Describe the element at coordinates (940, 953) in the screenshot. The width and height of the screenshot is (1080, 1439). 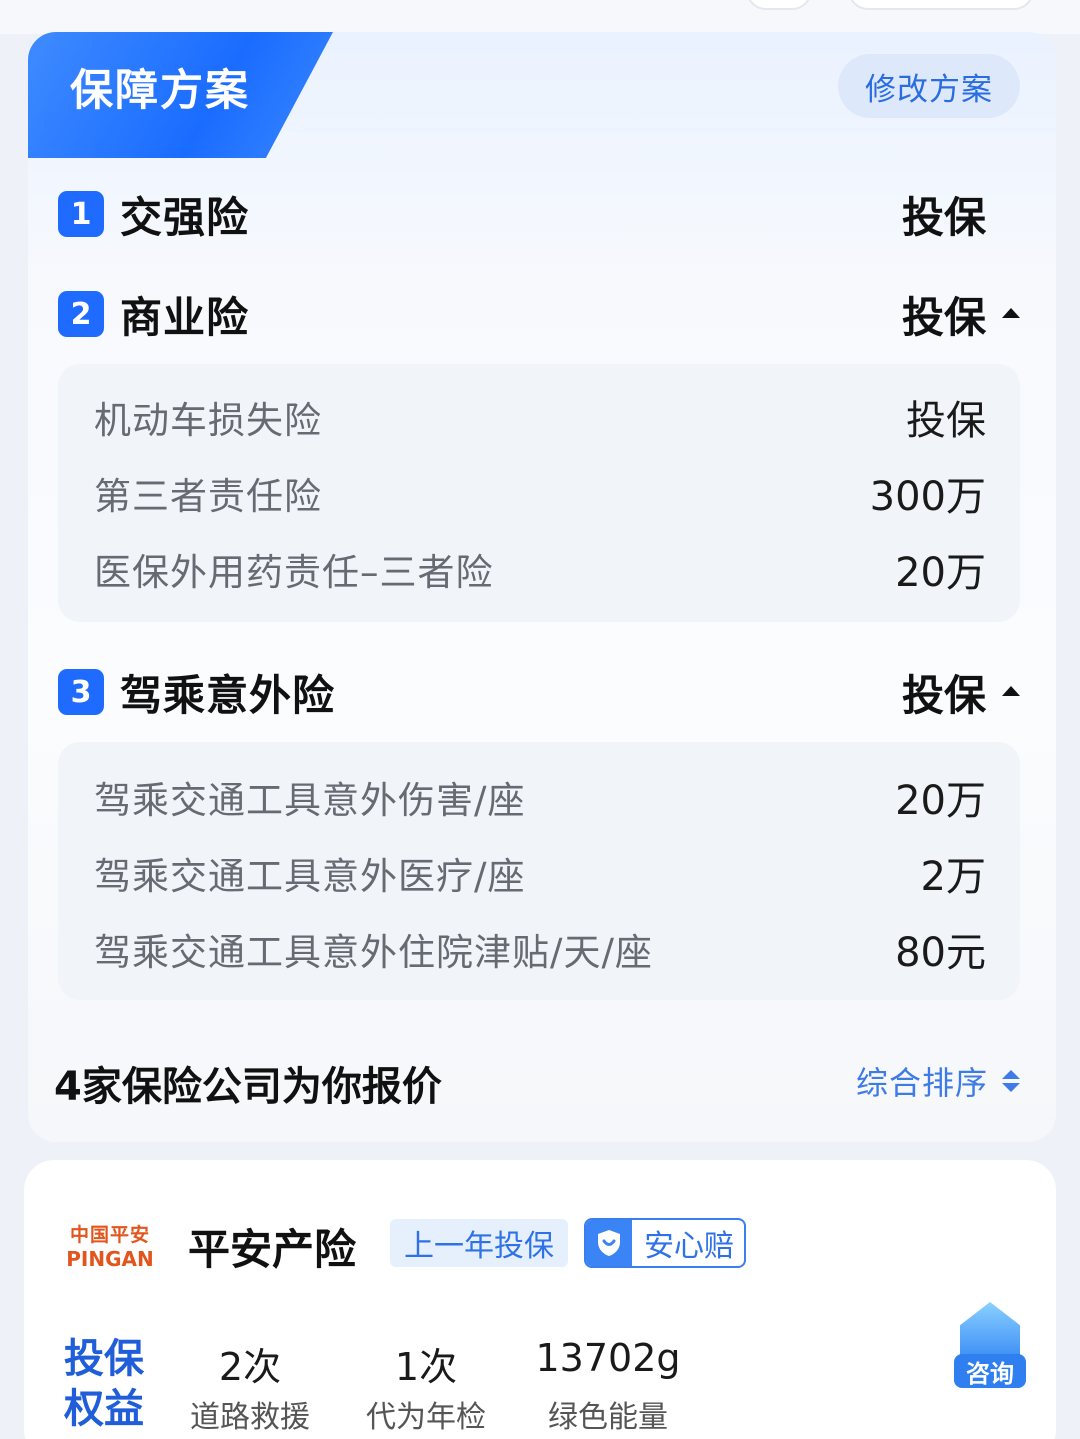
I see `coverage-value: 80元` at that location.